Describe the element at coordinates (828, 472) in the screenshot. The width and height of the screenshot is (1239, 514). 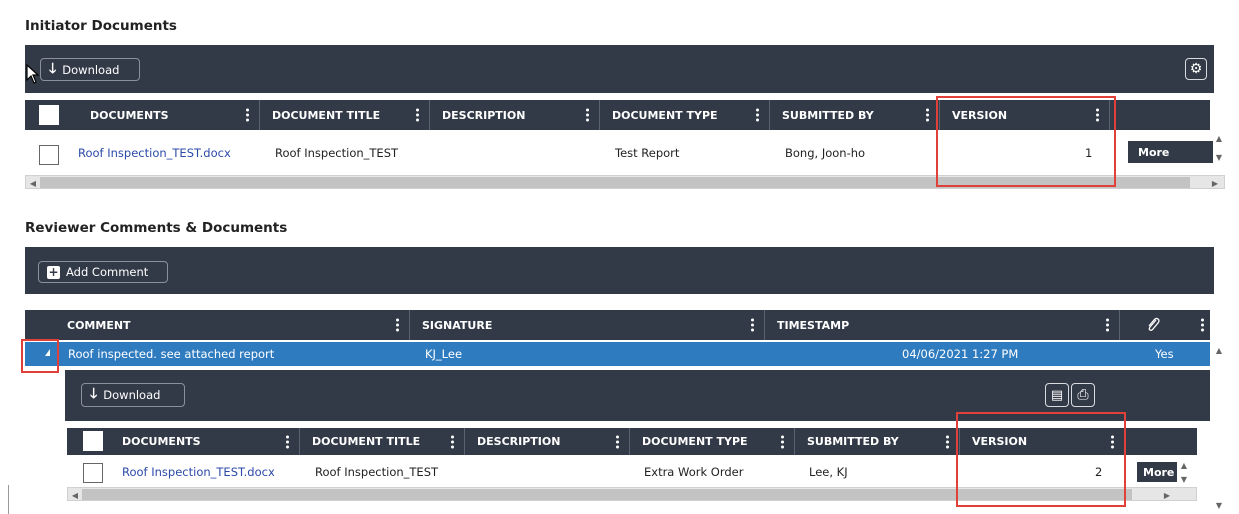
I see `submitted-by: Lee, KJ` at that location.